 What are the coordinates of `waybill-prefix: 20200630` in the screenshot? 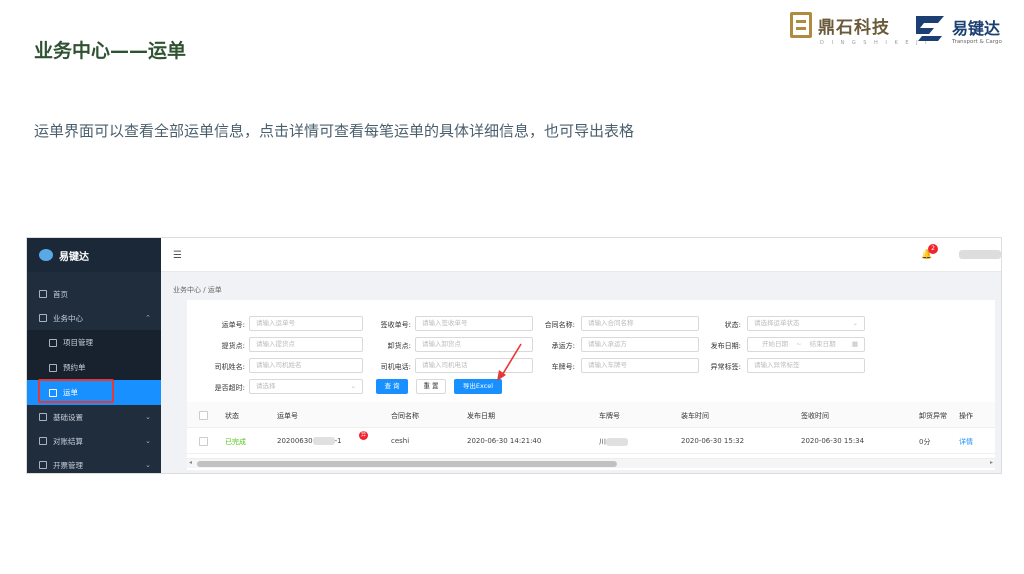 It's located at (295, 441).